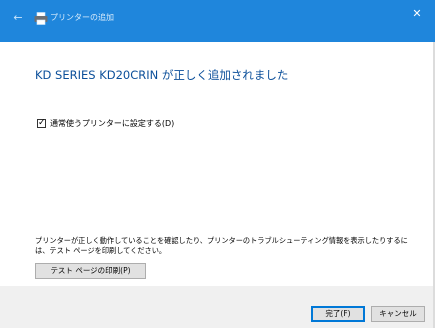 The height and width of the screenshot is (328, 435). What do you see at coordinates (162, 75) in the screenshot?
I see `page-heading: KD SERIES KD20CRIN が正しく追加されました` at bounding box center [162, 75].